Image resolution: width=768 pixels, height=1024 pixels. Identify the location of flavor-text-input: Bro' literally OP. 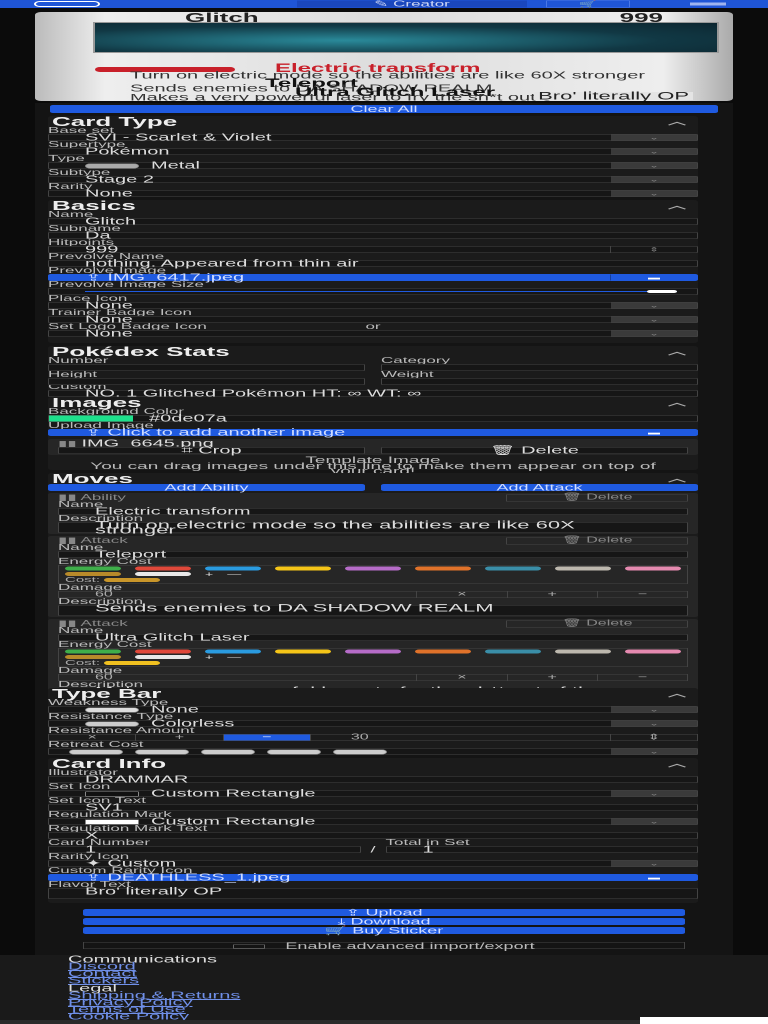
(373, 893).